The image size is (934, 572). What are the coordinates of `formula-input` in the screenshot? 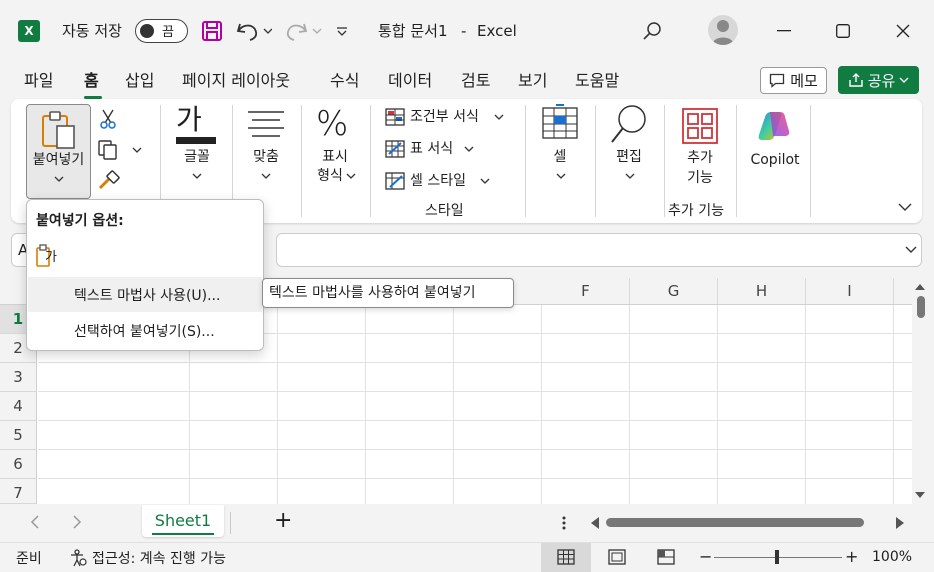 It's located at (599, 250).